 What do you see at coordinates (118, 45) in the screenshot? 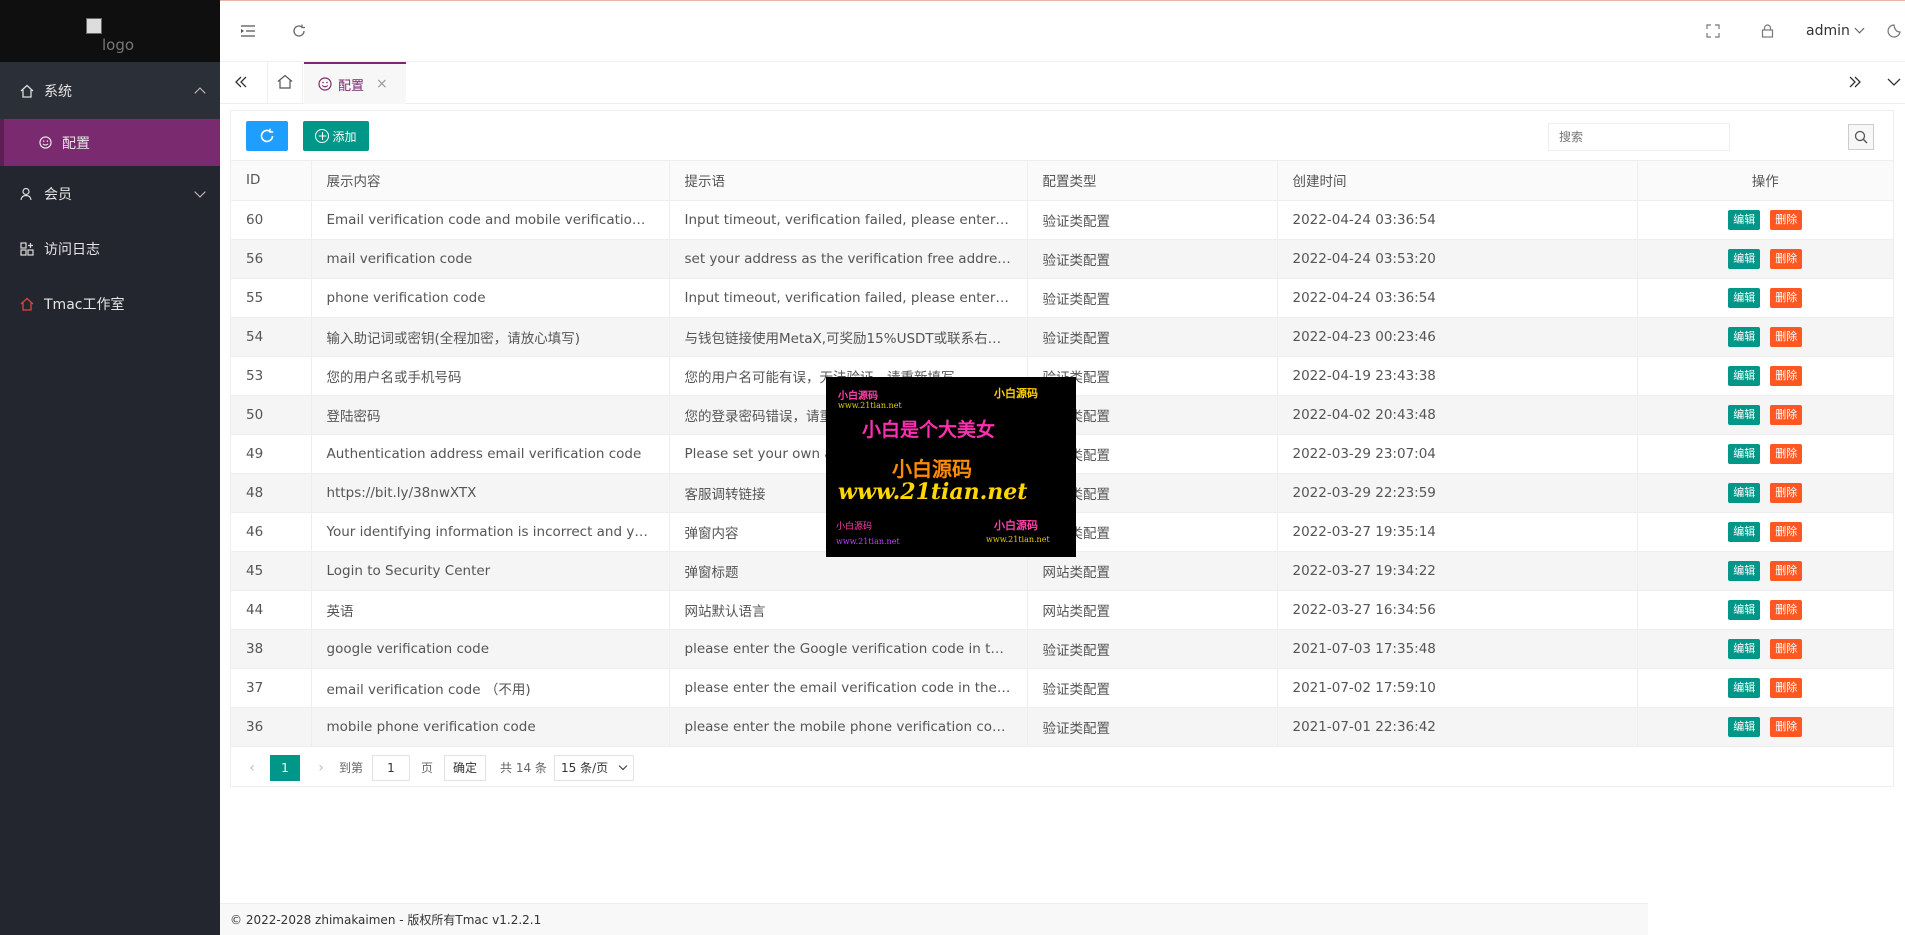
I see `logo-alt-text: logo` at bounding box center [118, 45].